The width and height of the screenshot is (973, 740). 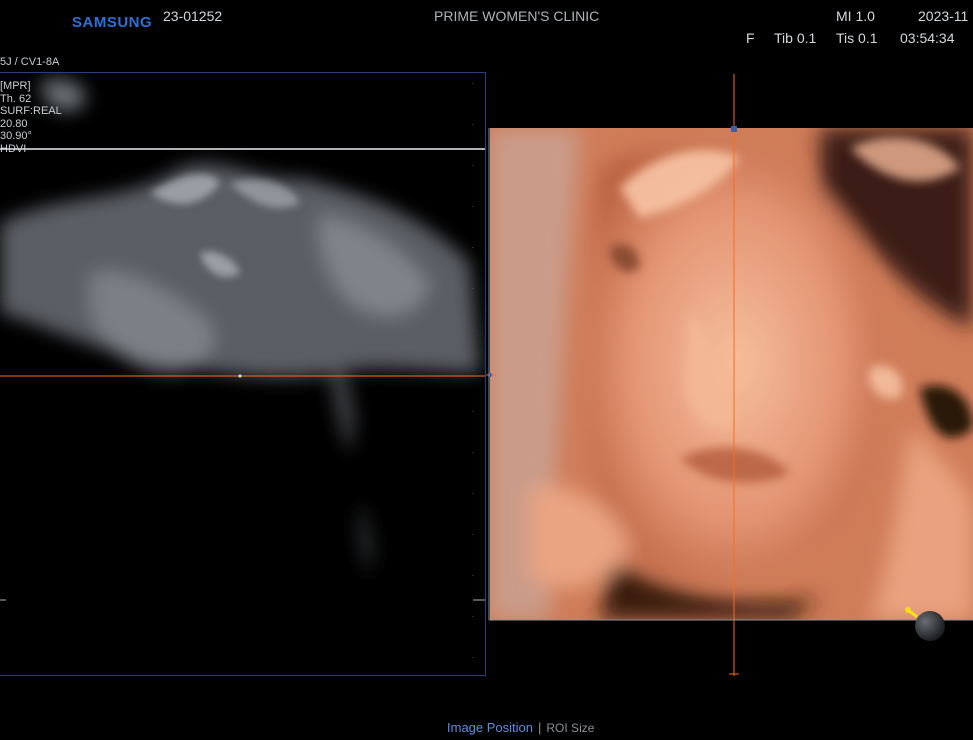 What do you see at coordinates (30, 62) in the screenshot?
I see `probe-label: 5J / CV1-8A` at bounding box center [30, 62].